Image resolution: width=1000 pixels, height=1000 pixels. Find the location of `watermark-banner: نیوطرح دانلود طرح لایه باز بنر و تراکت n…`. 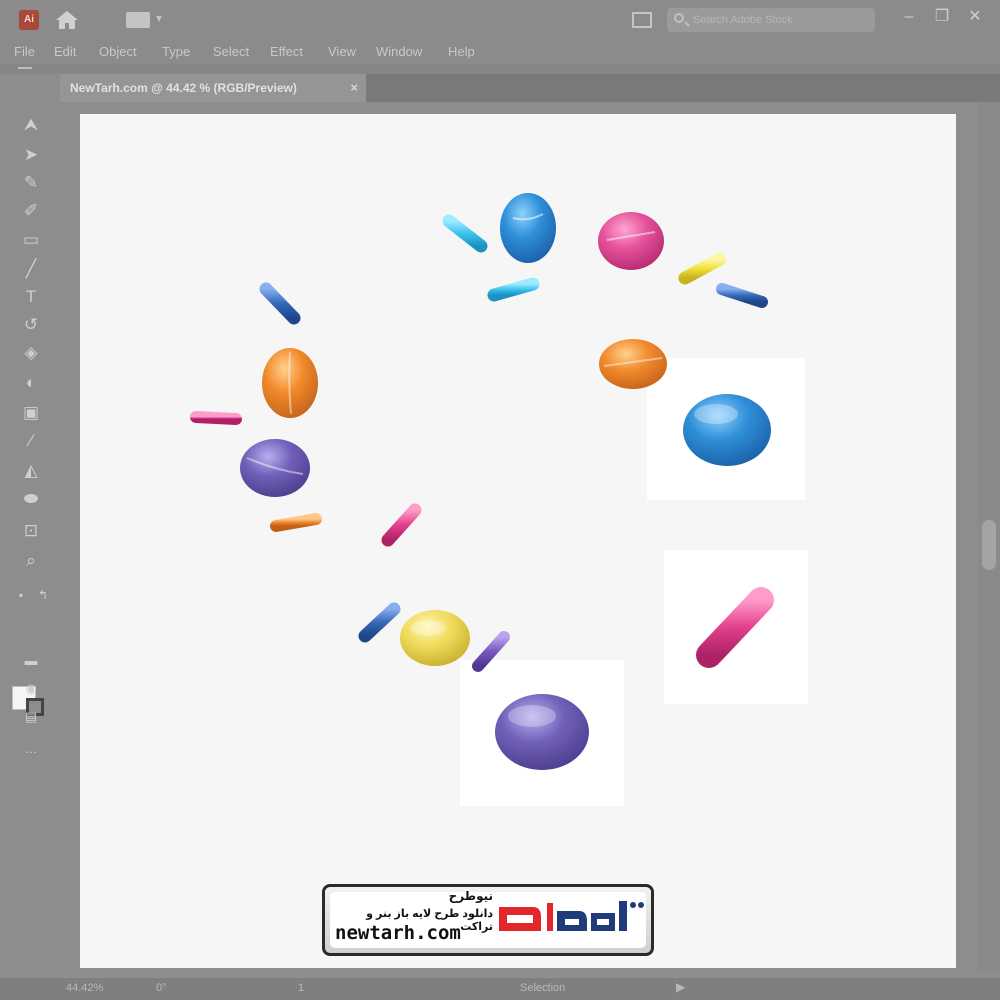

watermark-banner: نیوطرح دانلود طرح لایه باز بنر و تراکت n… is located at coordinates (488, 920).